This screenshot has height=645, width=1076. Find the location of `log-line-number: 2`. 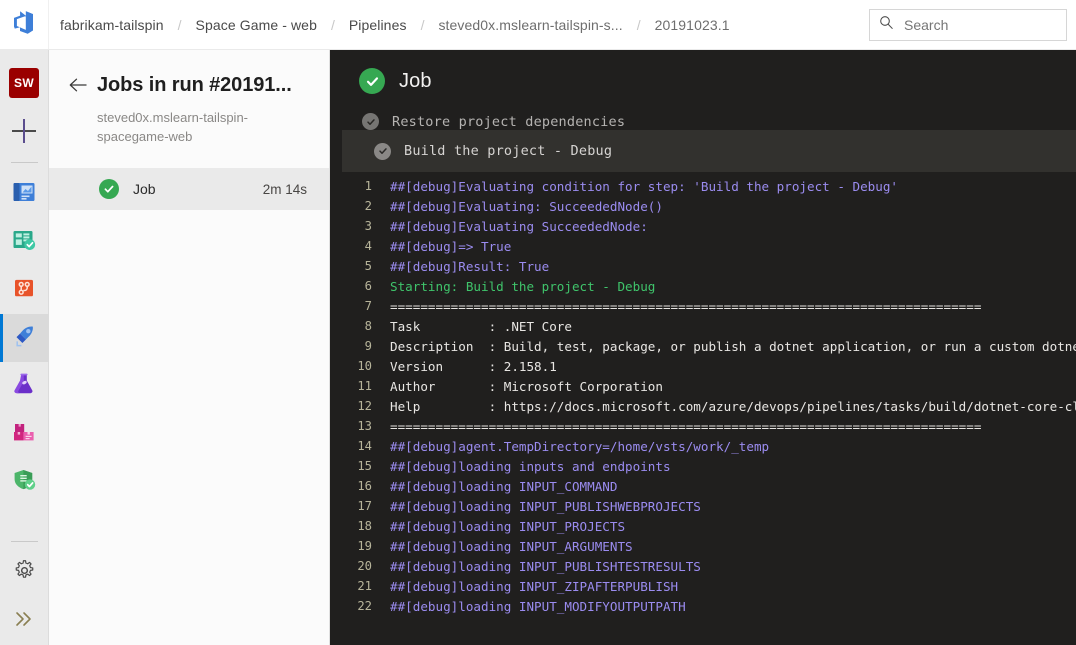

log-line-number: 2 is located at coordinates (368, 206).